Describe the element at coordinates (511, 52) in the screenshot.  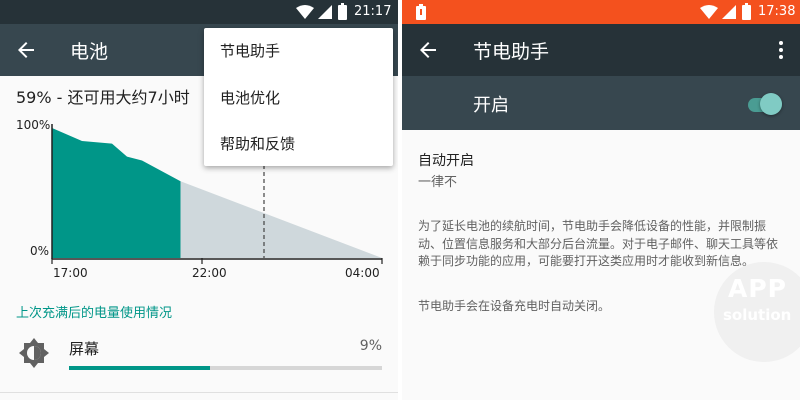
I see `page-title: 节电助手` at that location.